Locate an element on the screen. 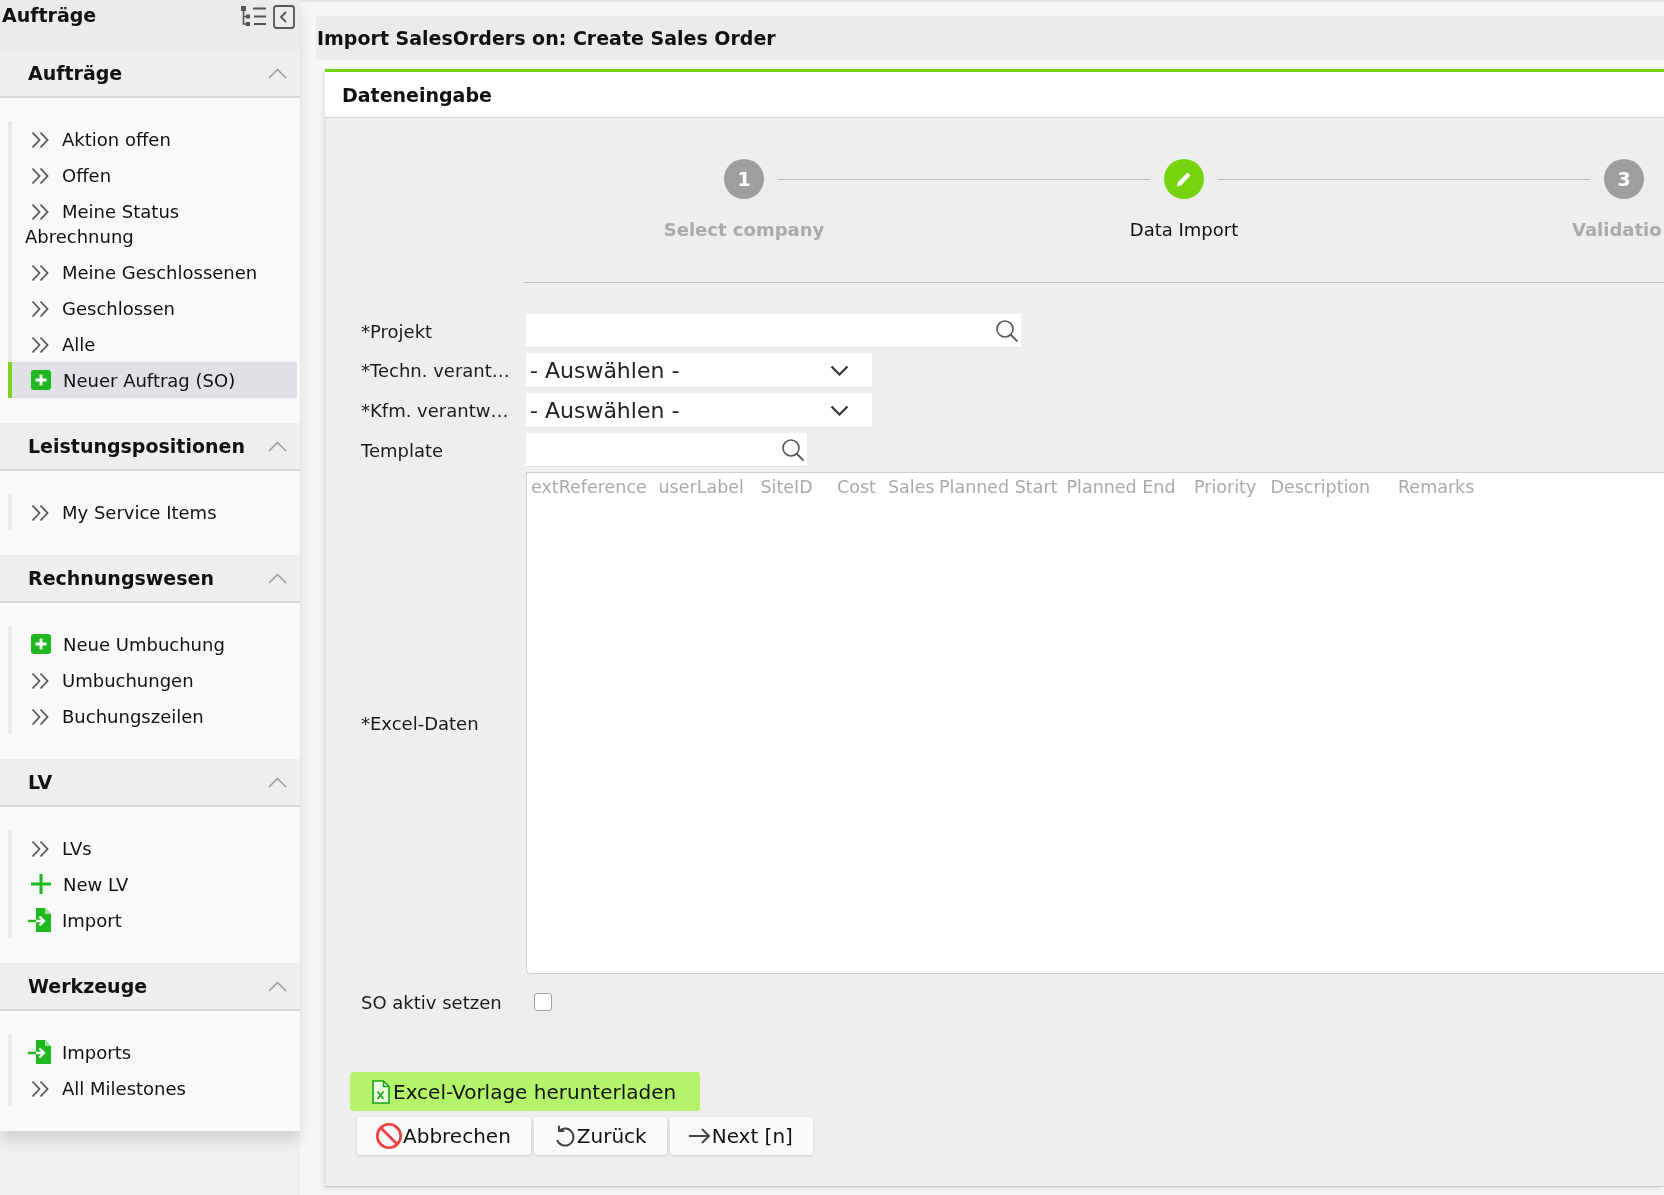 This screenshot has width=1664, height=1195. sidebar-link: Aktion offen is located at coordinates (152, 139).